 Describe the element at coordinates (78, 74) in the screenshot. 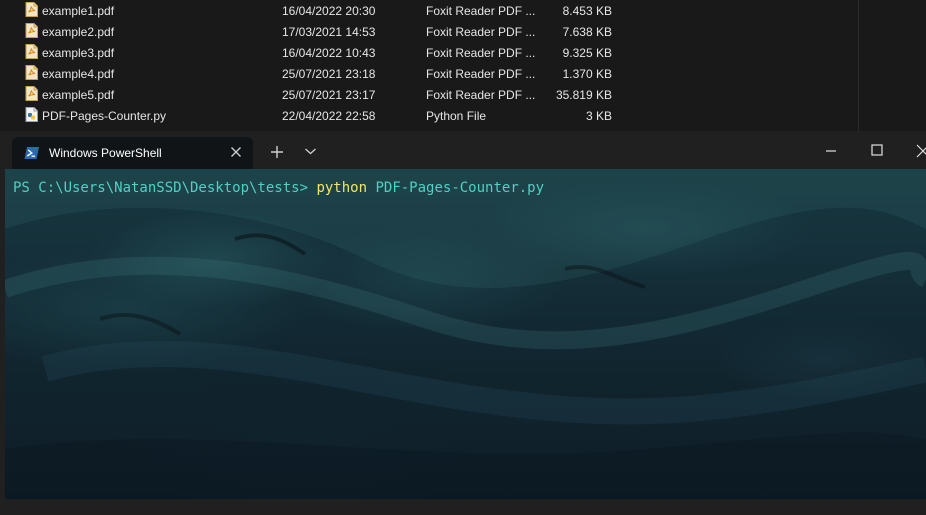

I see `file-name: example4.pdf` at that location.